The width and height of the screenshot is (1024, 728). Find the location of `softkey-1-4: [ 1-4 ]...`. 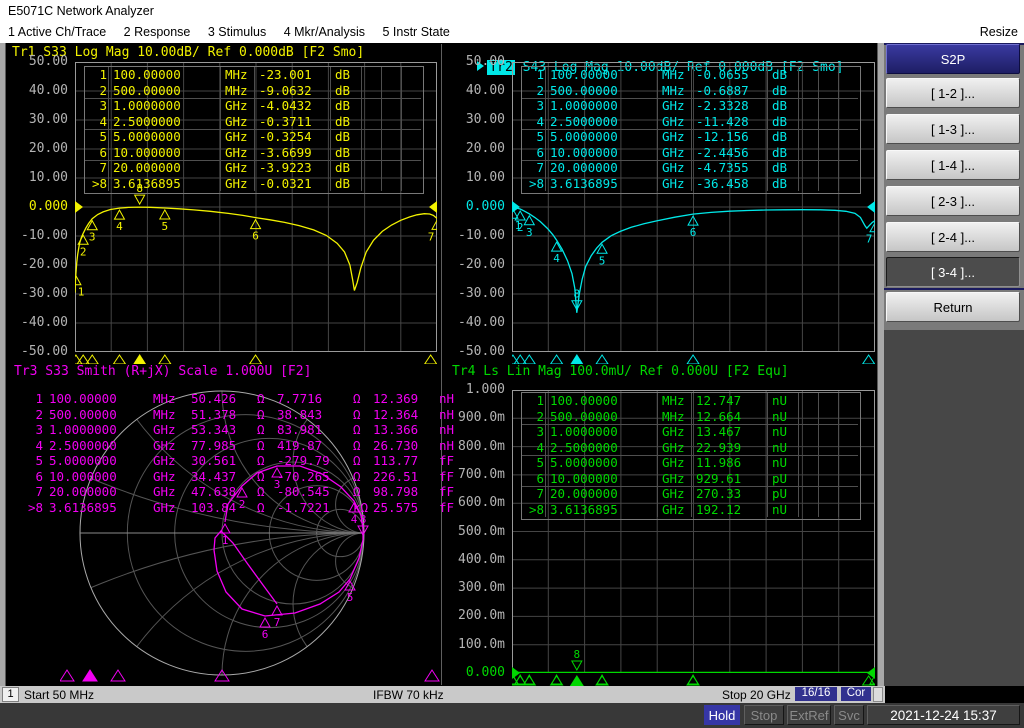

softkey-1-4: [ 1-4 ]... is located at coordinates (953, 165).